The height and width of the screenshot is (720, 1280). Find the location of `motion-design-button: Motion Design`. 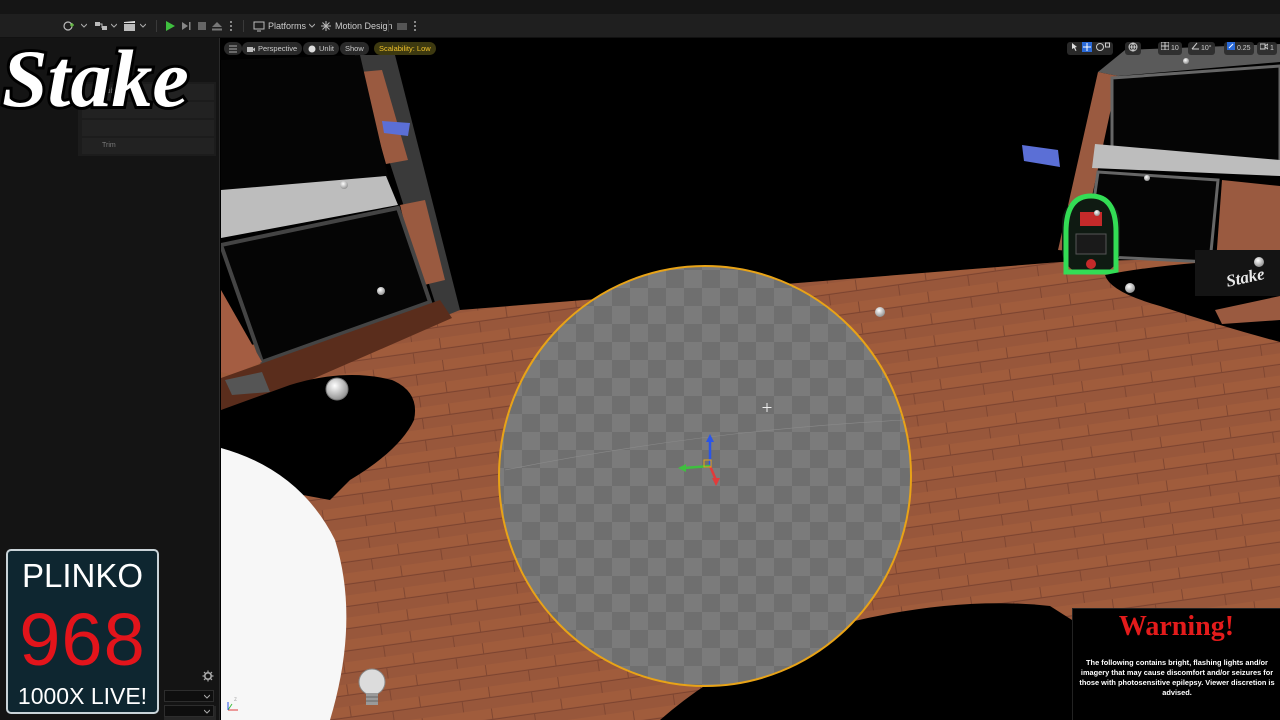

motion-design-button: Motion Design is located at coordinates (356, 26).